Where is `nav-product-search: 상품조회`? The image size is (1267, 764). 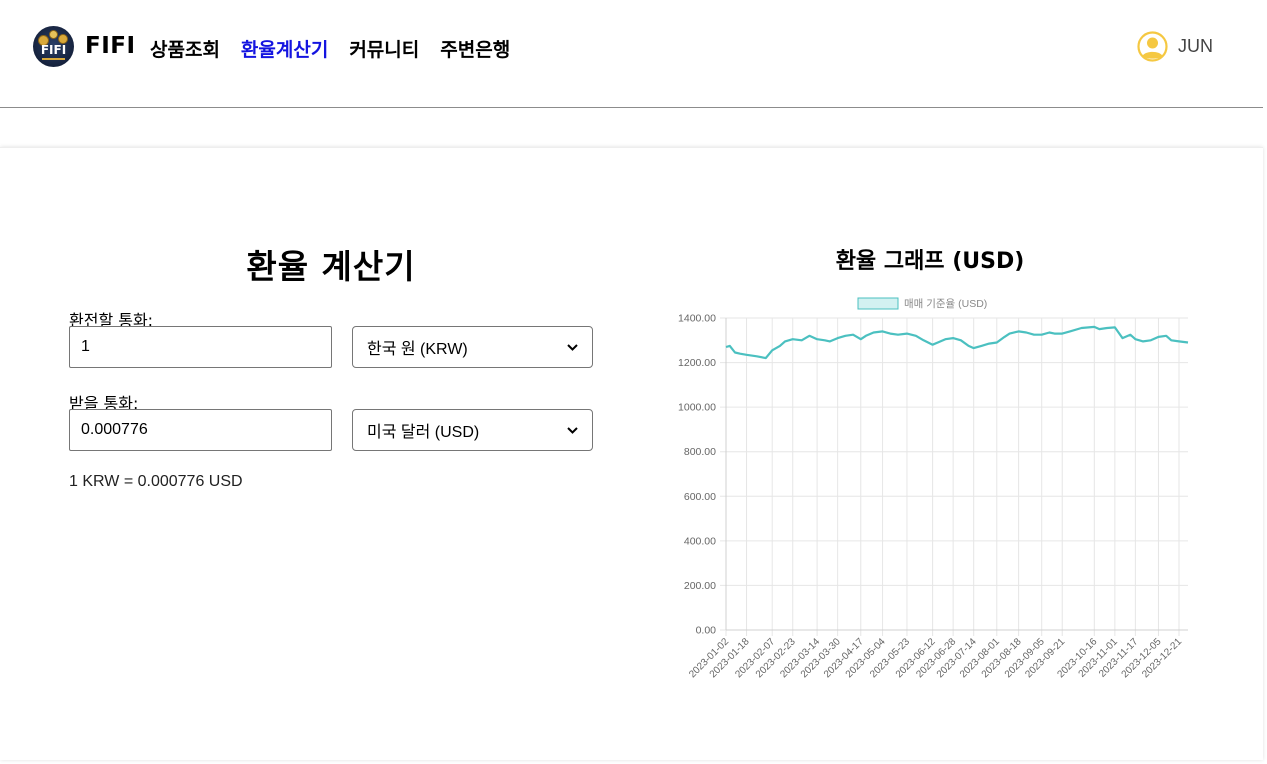
nav-product-search: 상품조회 is located at coordinates (185, 48).